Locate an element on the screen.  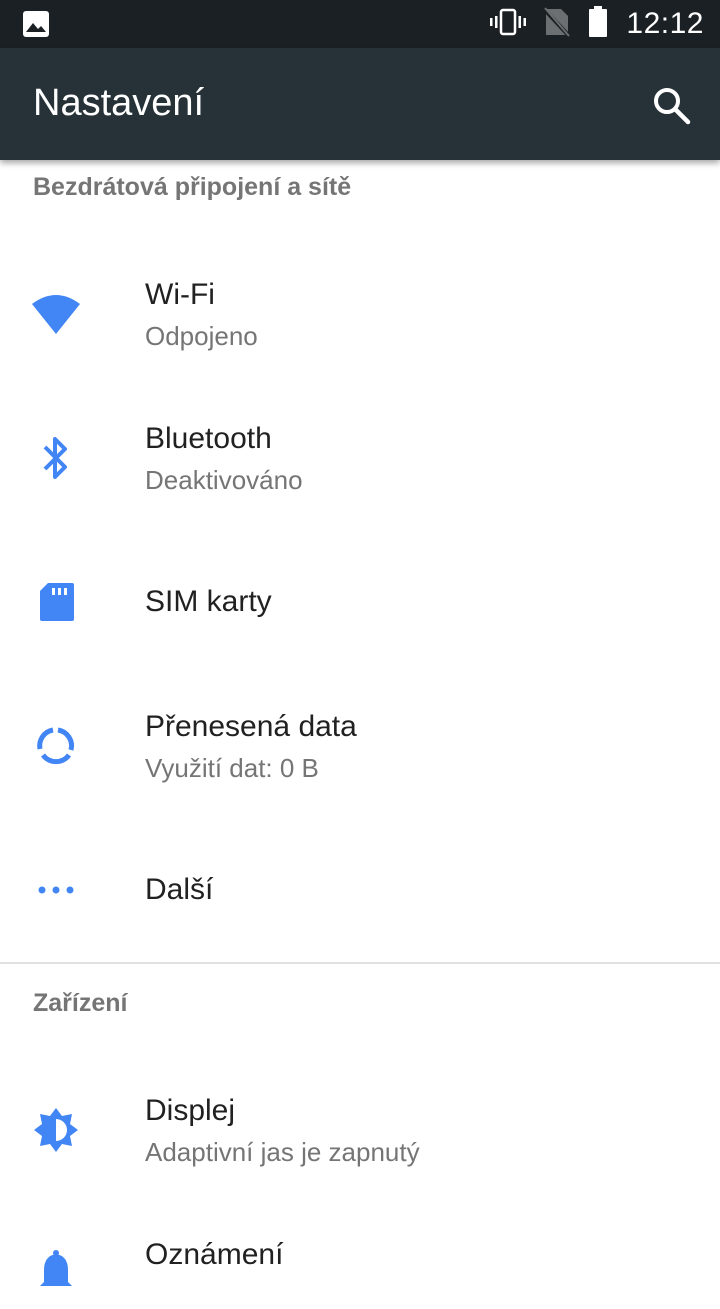
settings-item-title: Bluetooth is located at coordinates (208, 438).